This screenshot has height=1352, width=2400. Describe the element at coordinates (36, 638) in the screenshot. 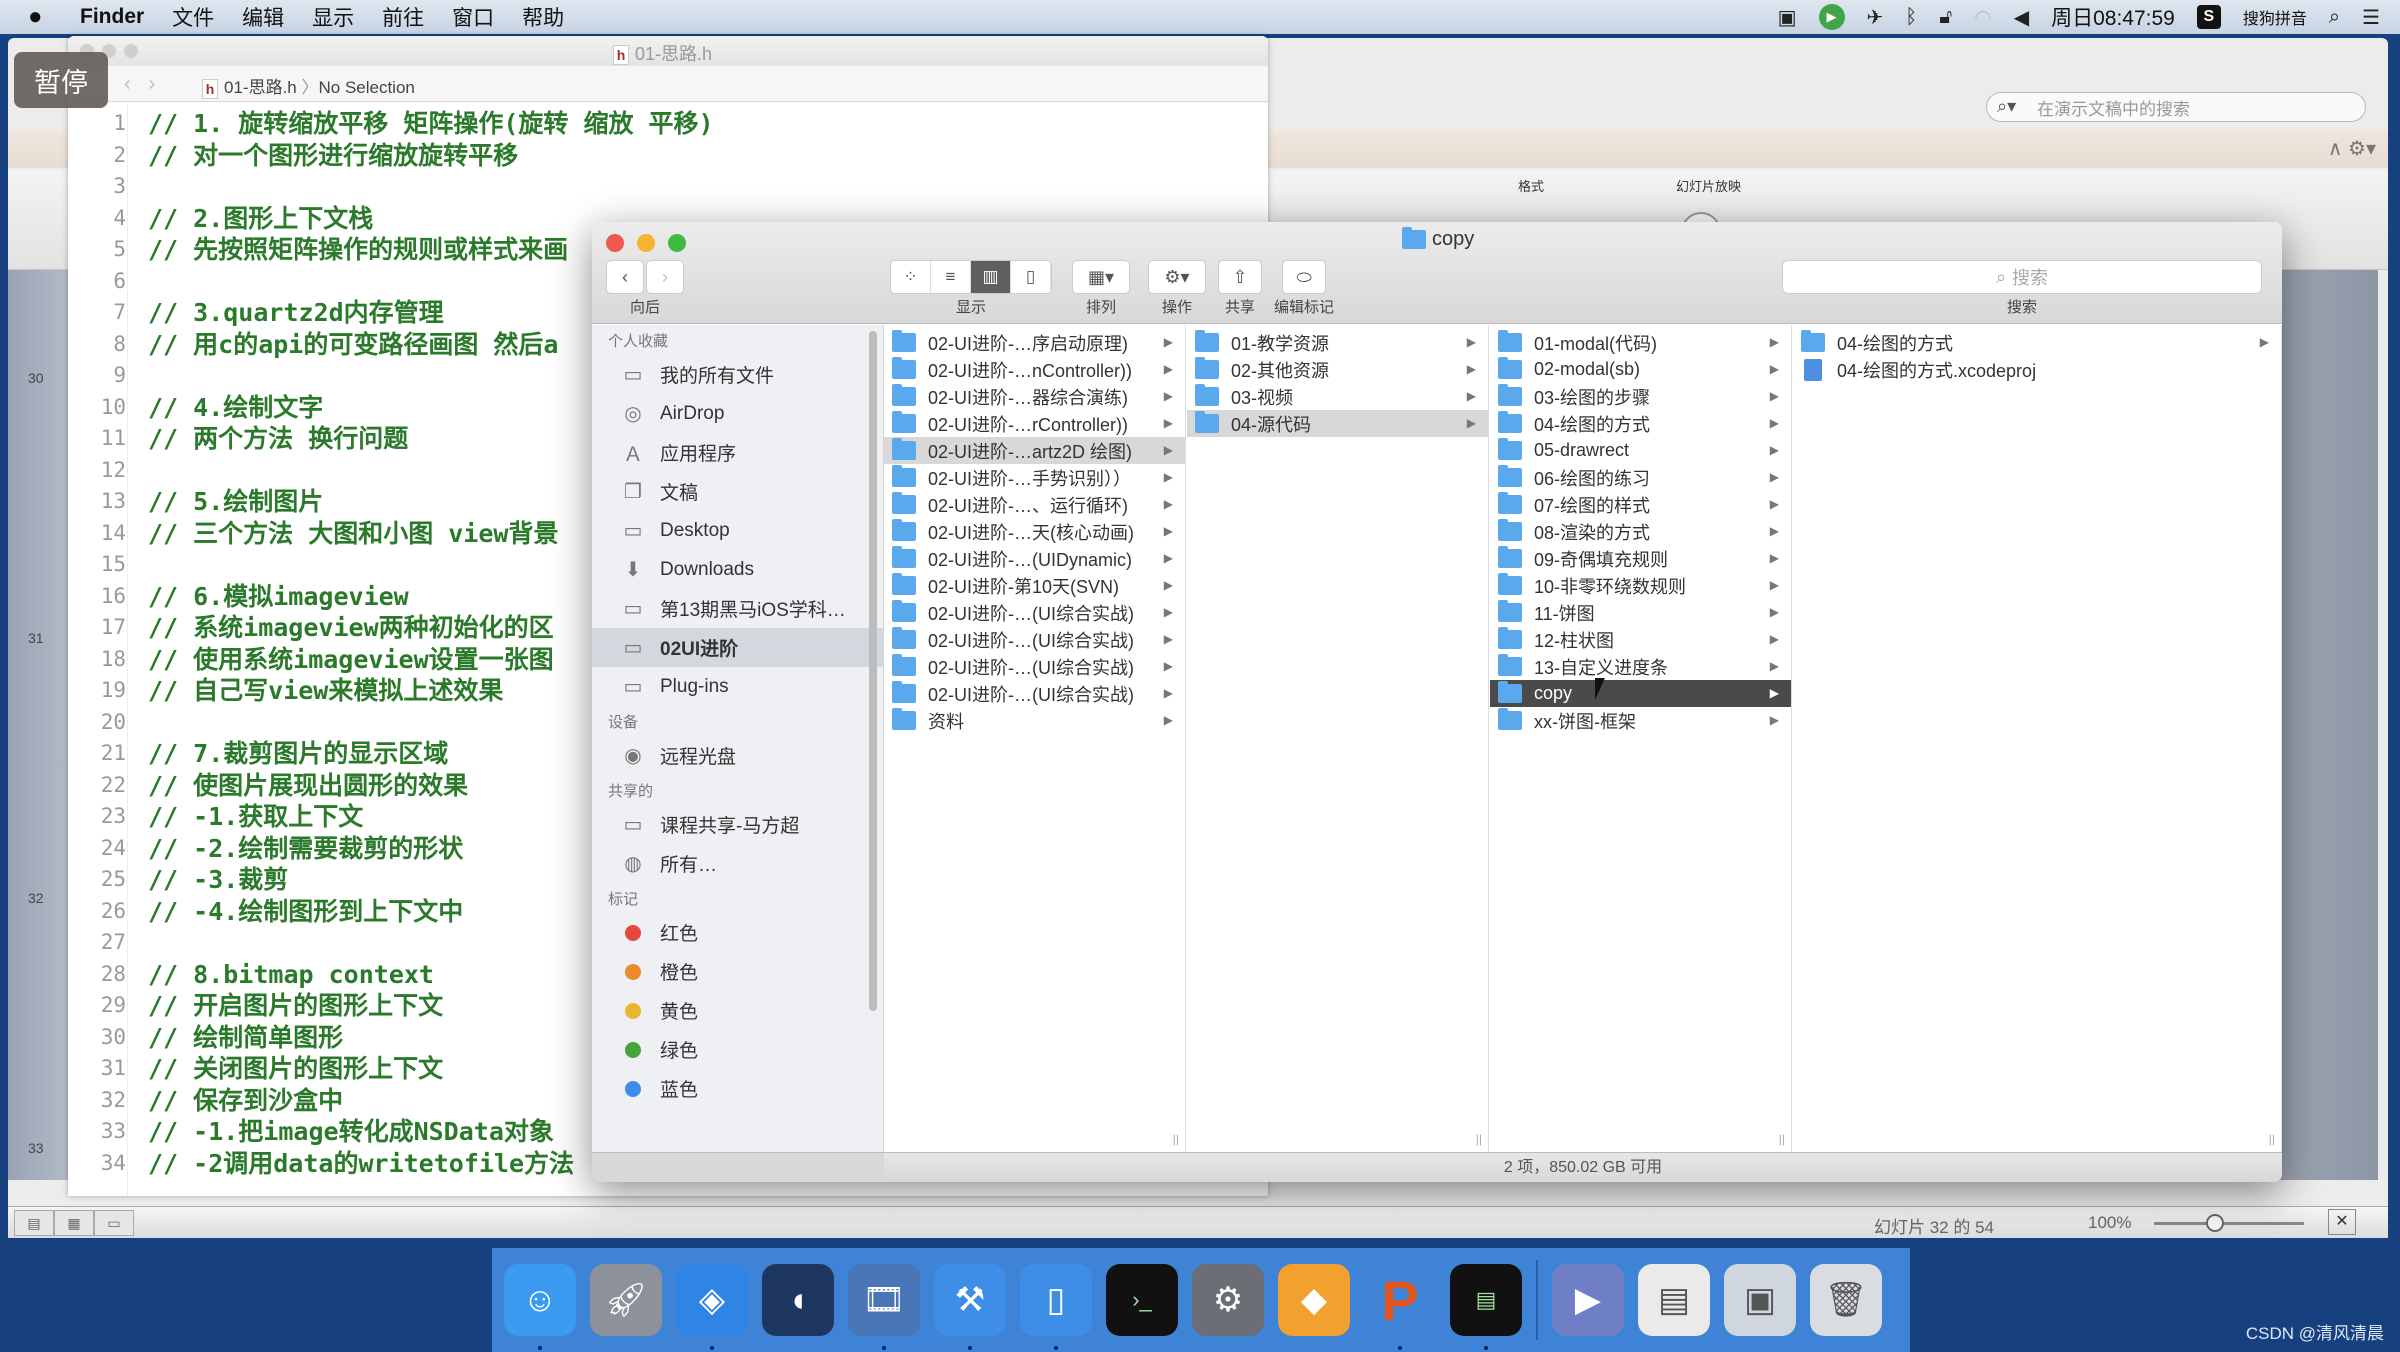

I see `slide-number: 31` at that location.